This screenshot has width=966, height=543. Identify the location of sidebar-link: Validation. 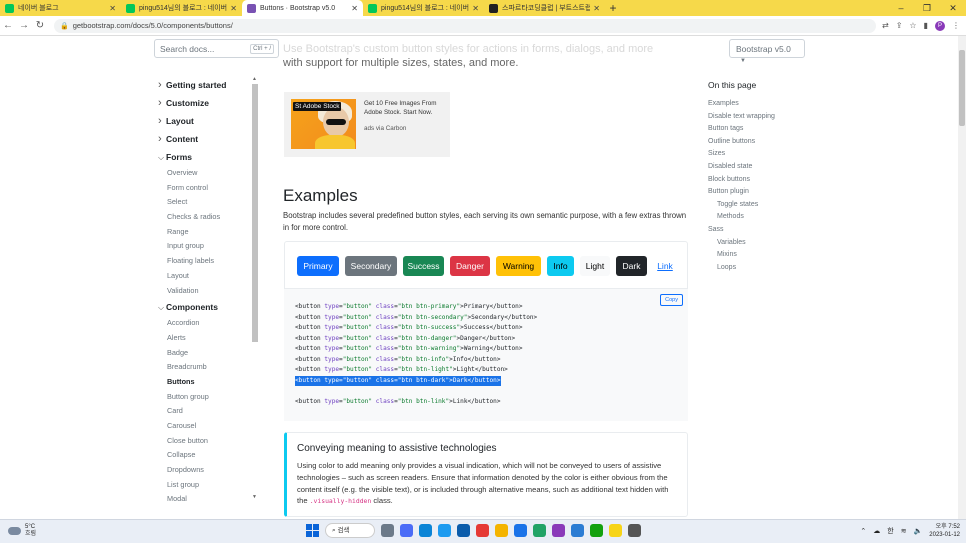
(202, 291).